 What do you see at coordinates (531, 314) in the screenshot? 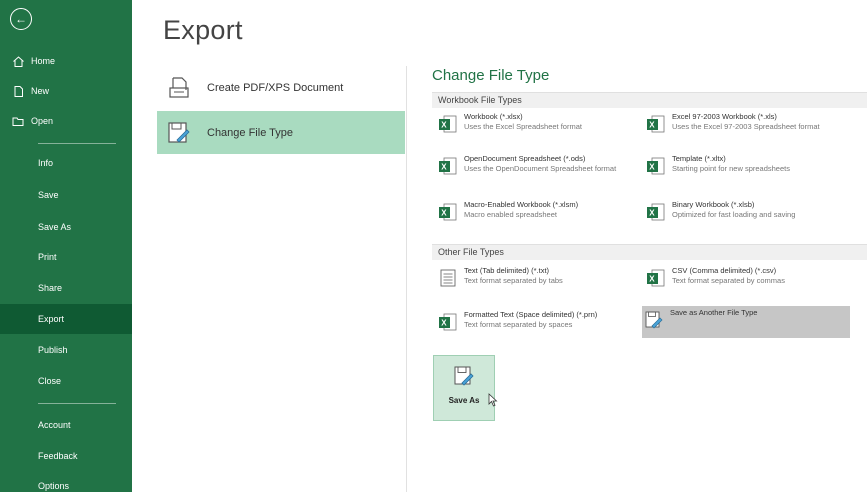
I see `file-type-name: Formatted Text (Space delimited) (*.prn)` at bounding box center [531, 314].